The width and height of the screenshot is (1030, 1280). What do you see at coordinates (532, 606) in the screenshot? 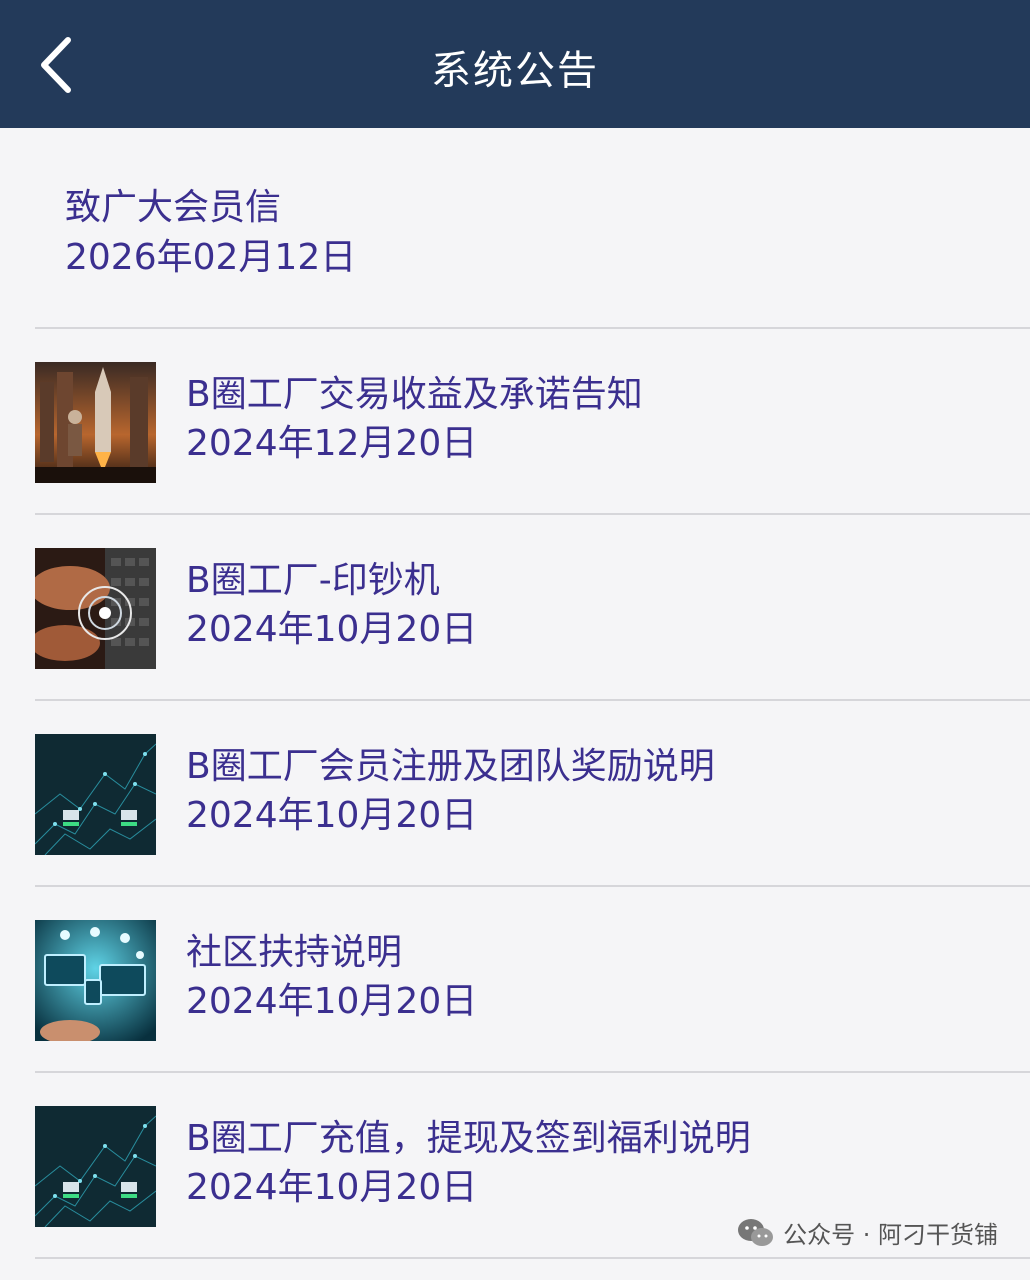
I see `notice-item: B圈工厂-印钞机 2024年10月20日` at bounding box center [532, 606].